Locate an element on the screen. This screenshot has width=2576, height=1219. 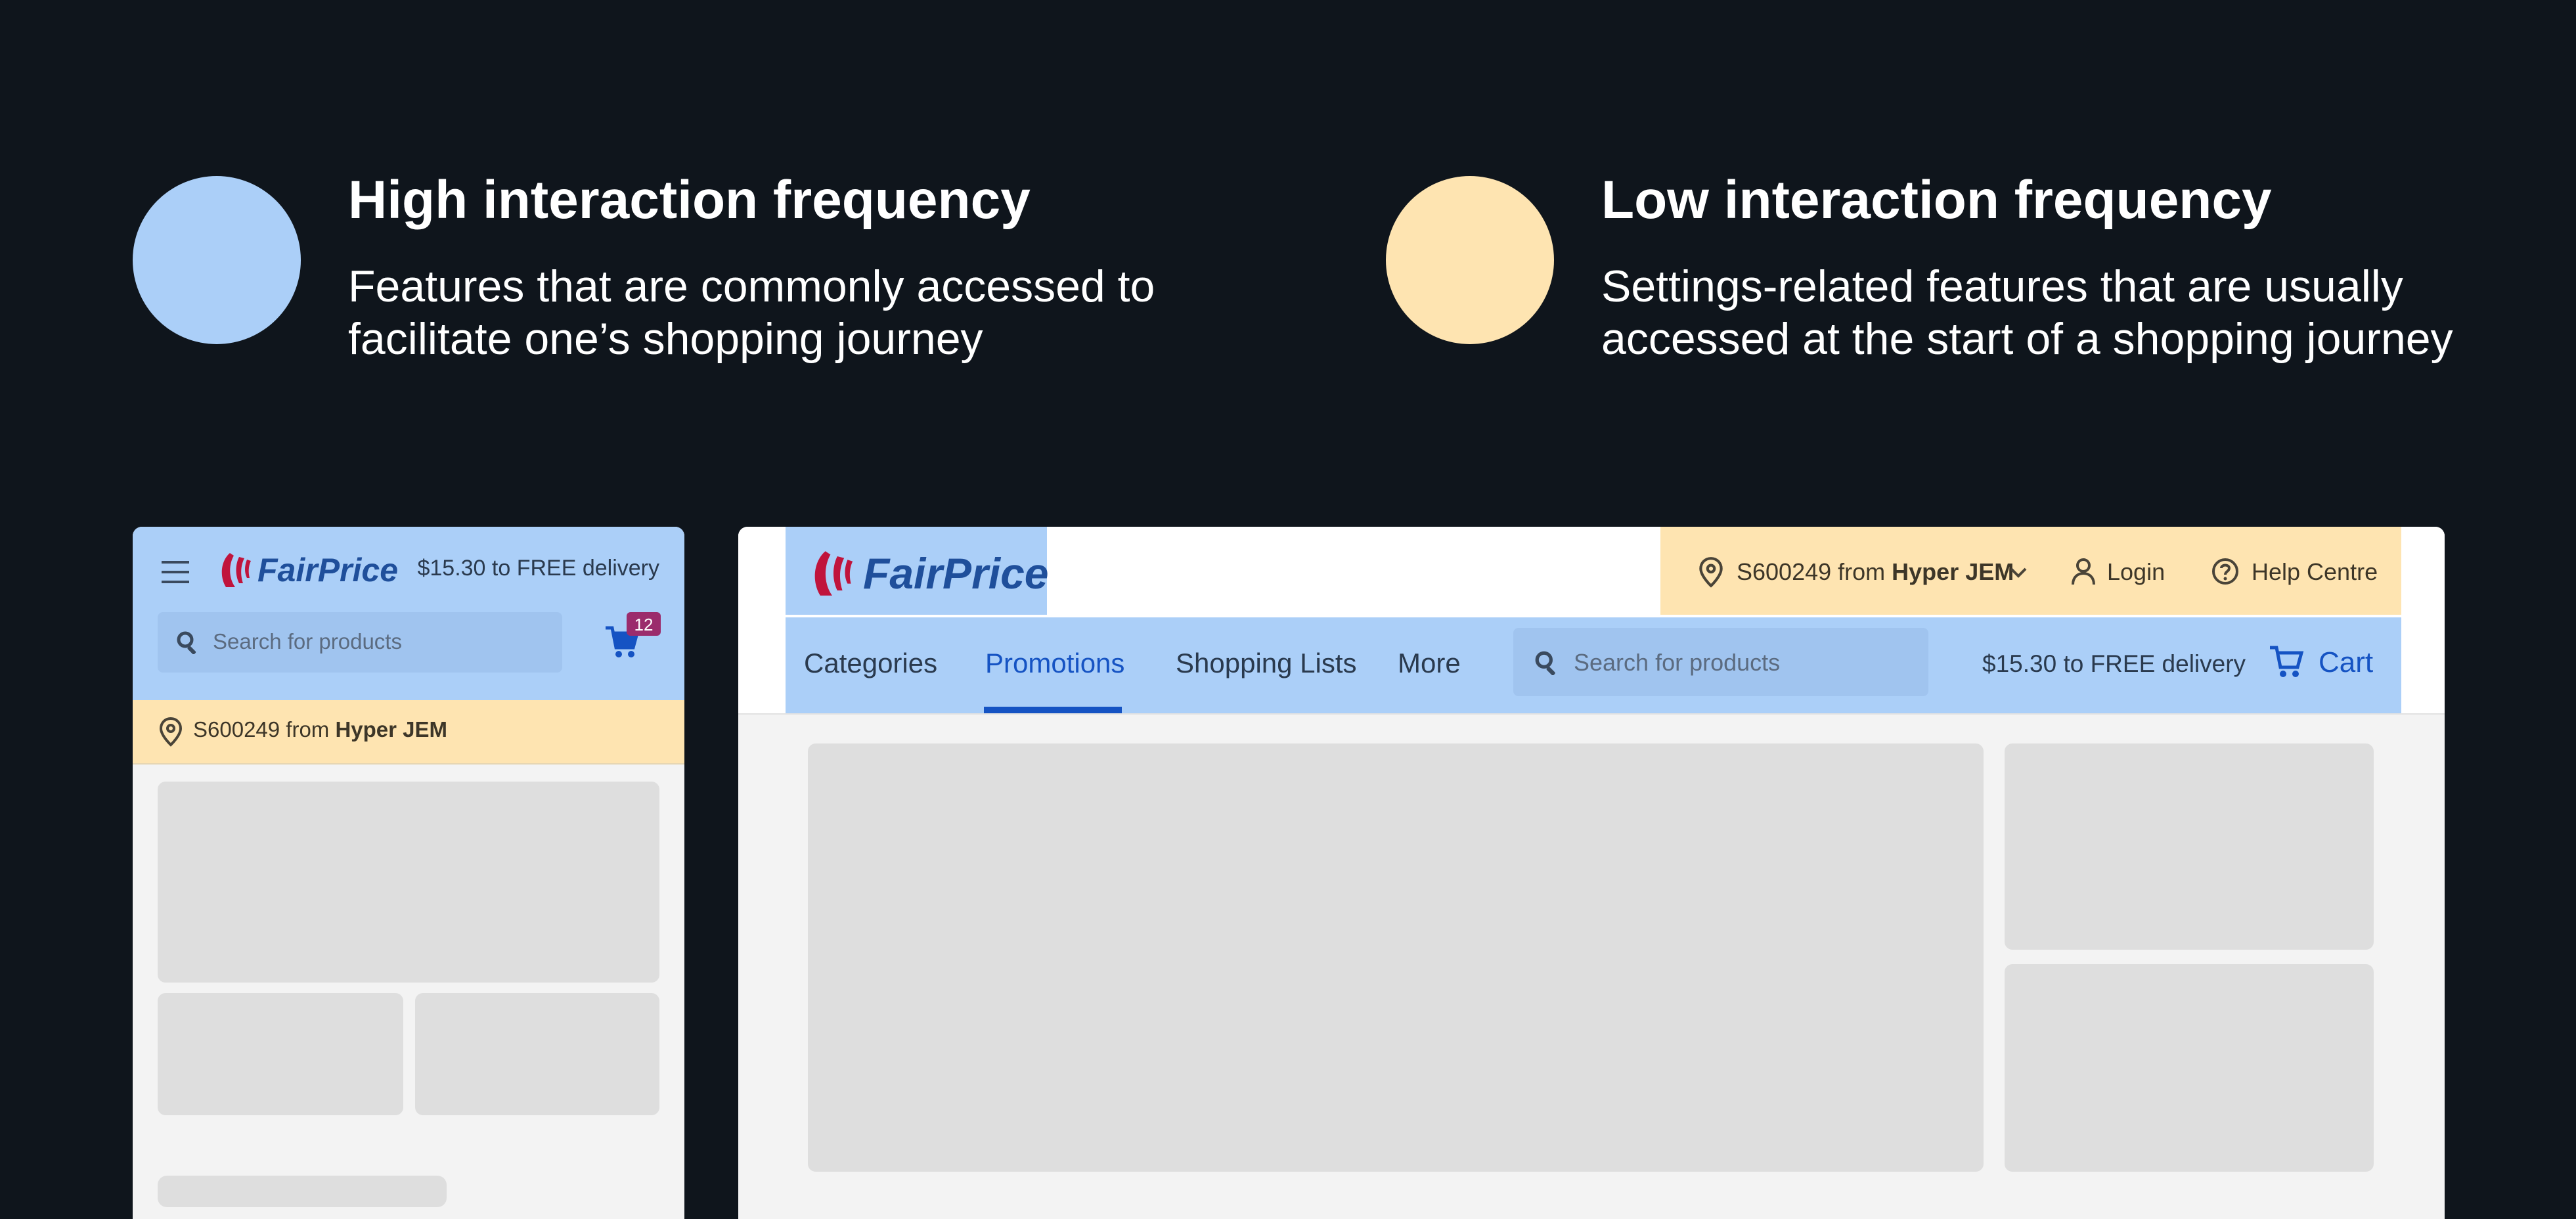
cart-count-text: 12 is located at coordinates (644, 624).